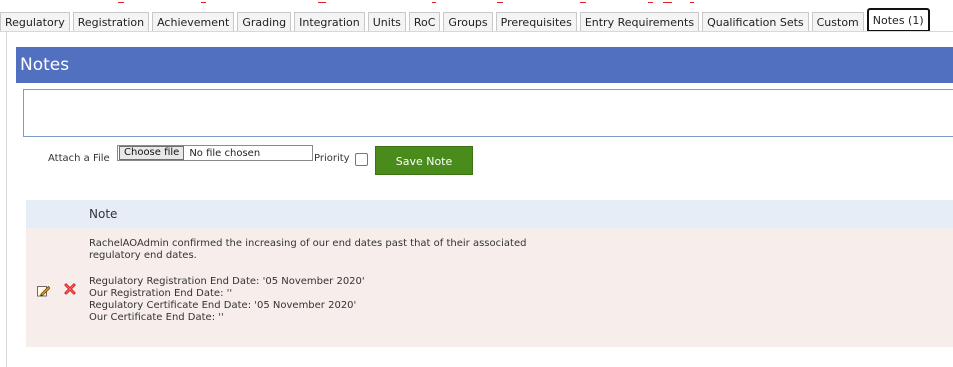 The image size is (953, 367). I want to click on file-picker: Choose file No file chosen, so click(215, 153).